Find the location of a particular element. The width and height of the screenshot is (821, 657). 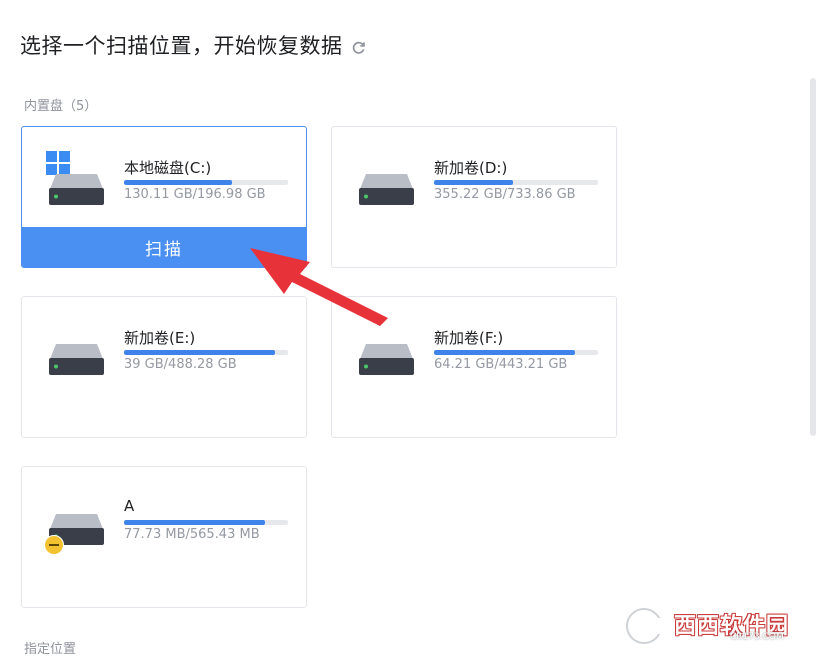

refresh-icon is located at coordinates (358, 47).